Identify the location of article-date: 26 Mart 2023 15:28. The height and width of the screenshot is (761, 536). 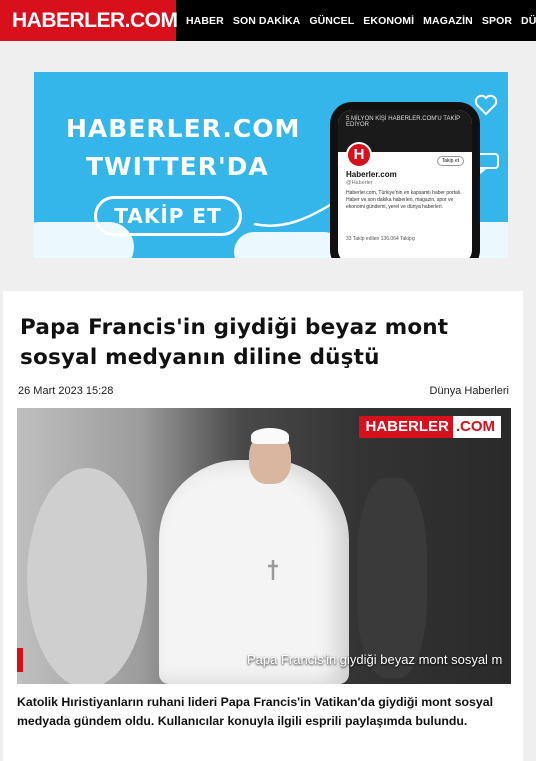
(66, 391).